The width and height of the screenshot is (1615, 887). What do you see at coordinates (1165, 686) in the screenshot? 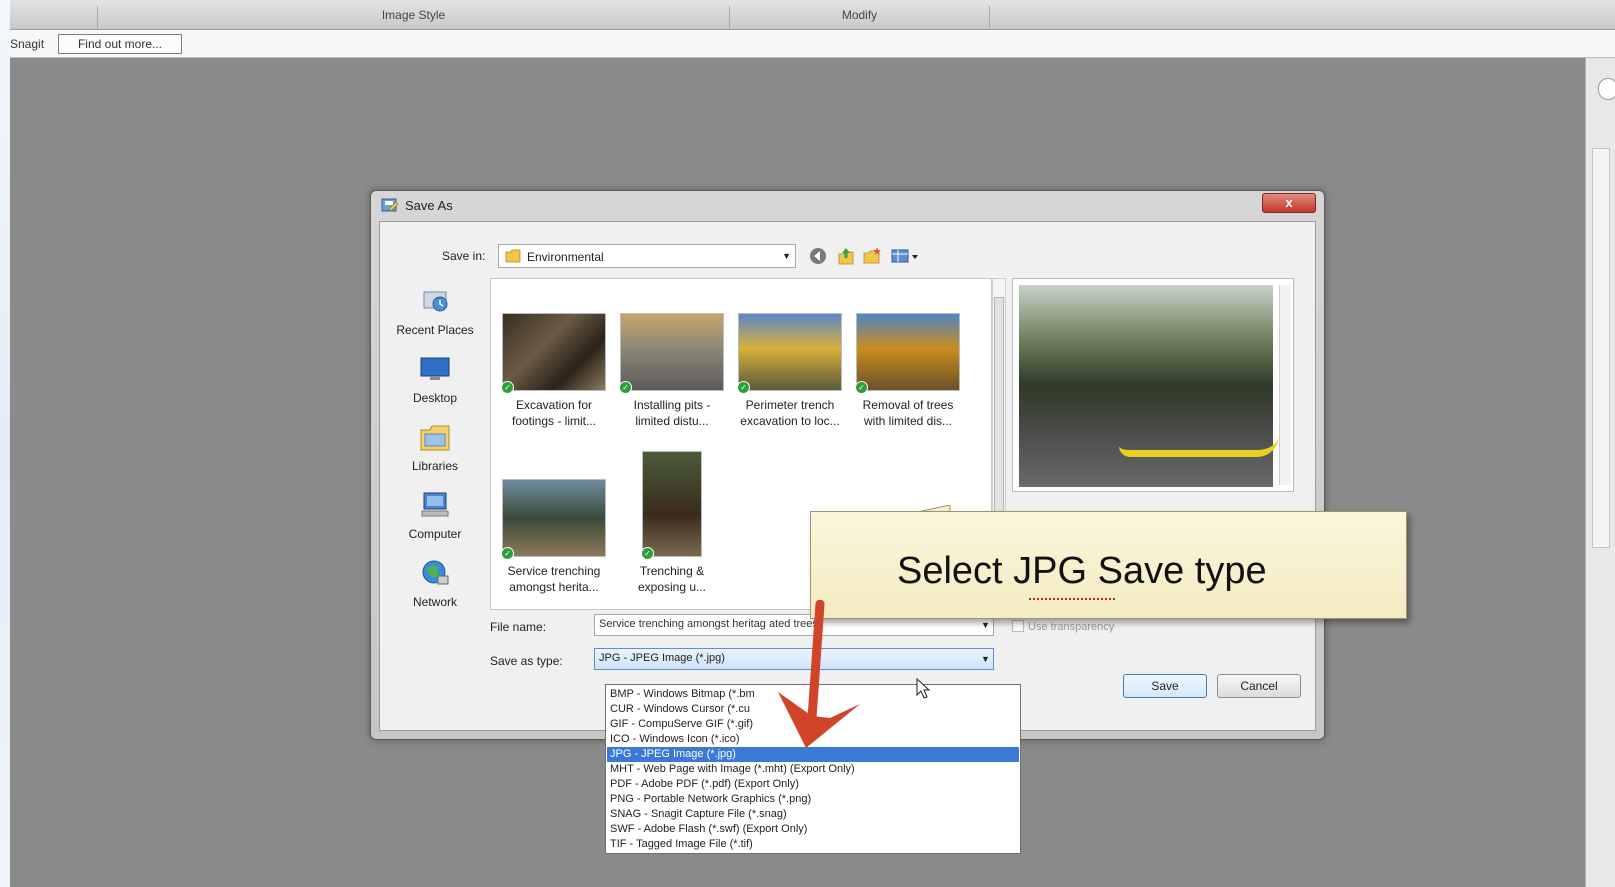
I see `save-button: Save` at bounding box center [1165, 686].